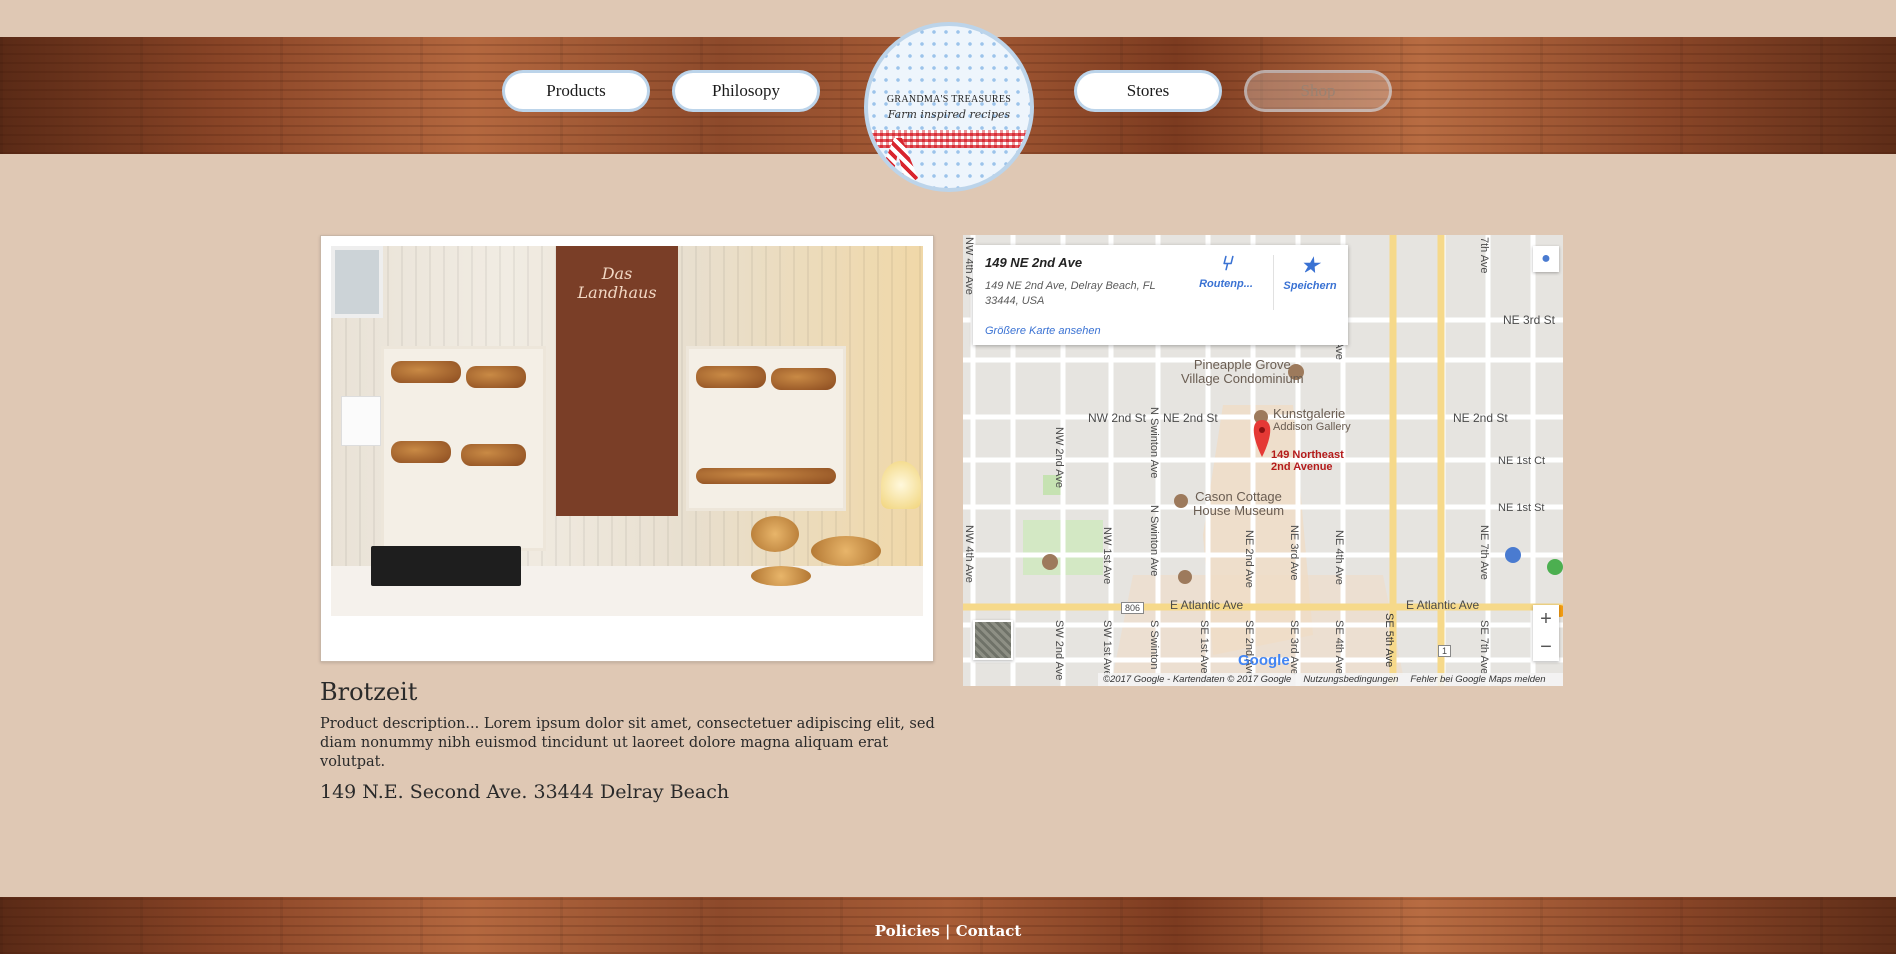 The height and width of the screenshot is (954, 1896). Describe the element at coordinates (1148, 91) in the screenshot. I see `nav-stores-button: Stores` at that location.